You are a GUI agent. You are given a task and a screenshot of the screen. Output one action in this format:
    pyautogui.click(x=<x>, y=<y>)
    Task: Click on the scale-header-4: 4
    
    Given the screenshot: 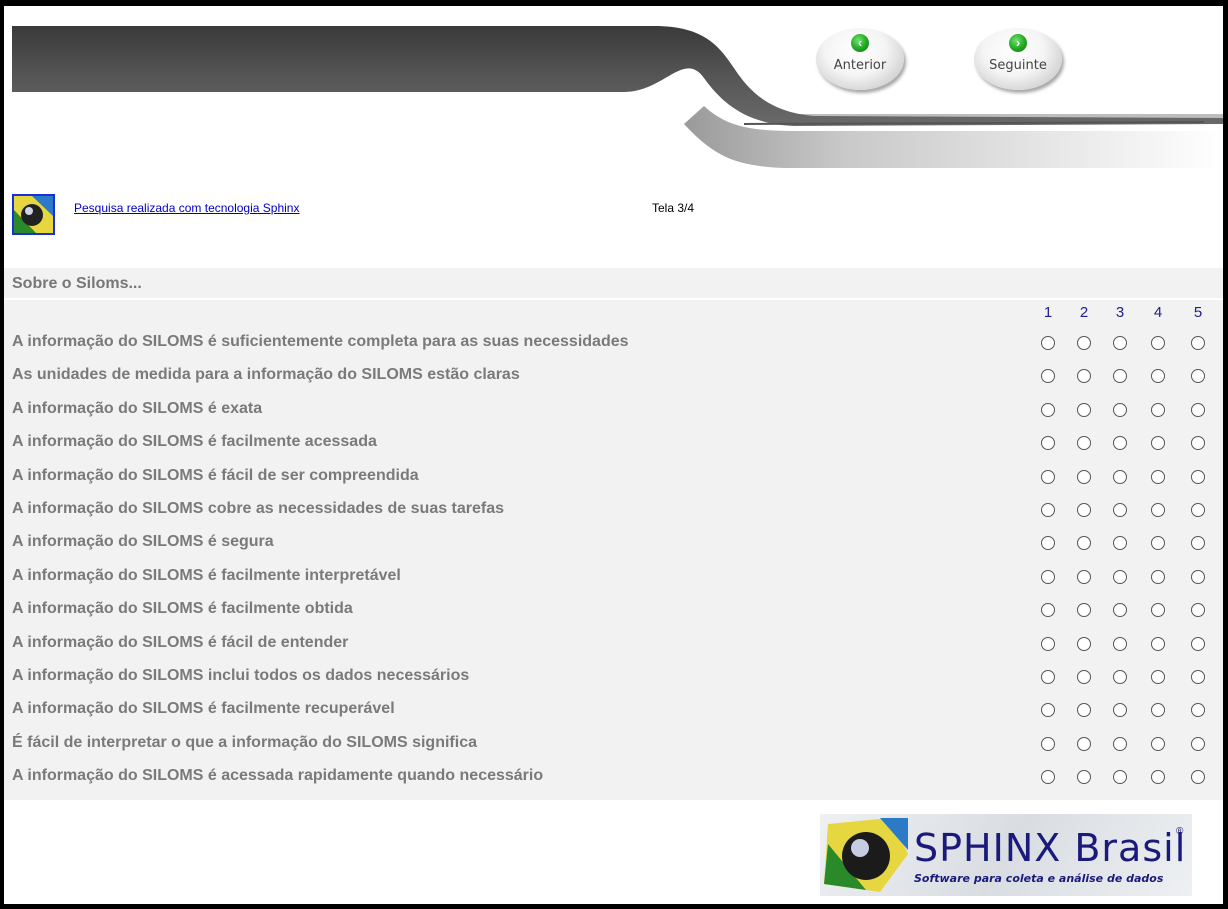 What is the action you would take?
    pyautogui.click(x=1158, y=312)
    